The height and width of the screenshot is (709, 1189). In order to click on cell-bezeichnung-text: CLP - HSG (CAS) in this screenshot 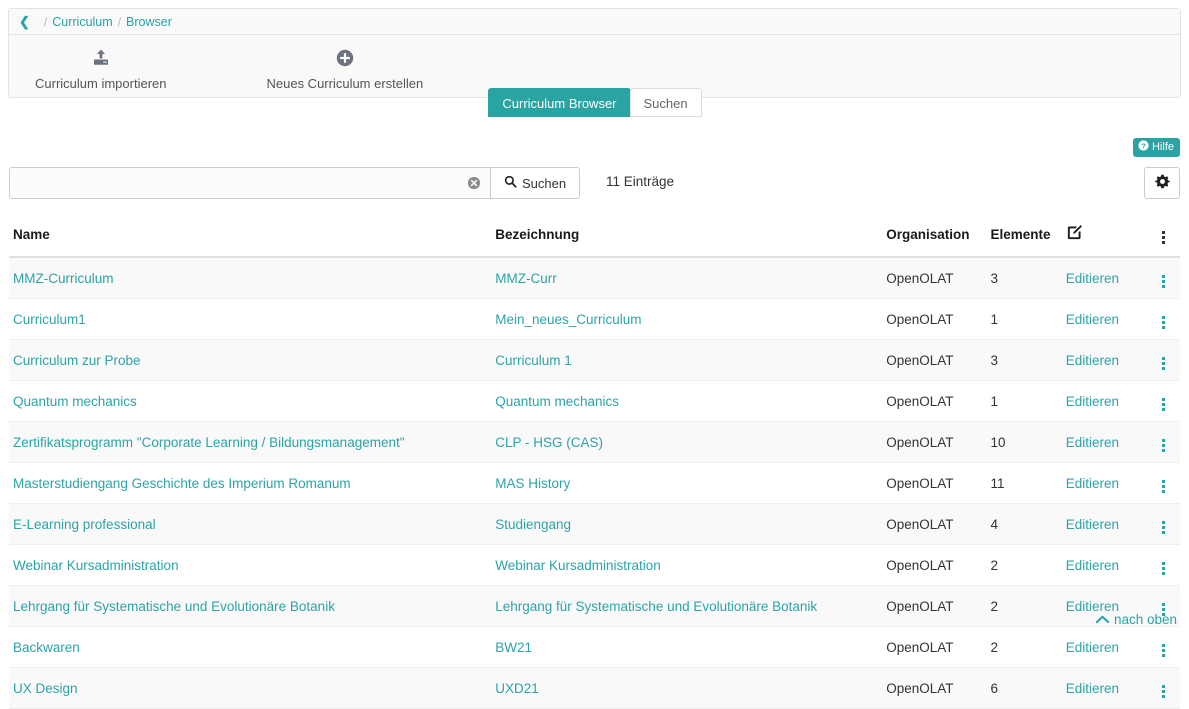, I will do `click(549, 442)`.